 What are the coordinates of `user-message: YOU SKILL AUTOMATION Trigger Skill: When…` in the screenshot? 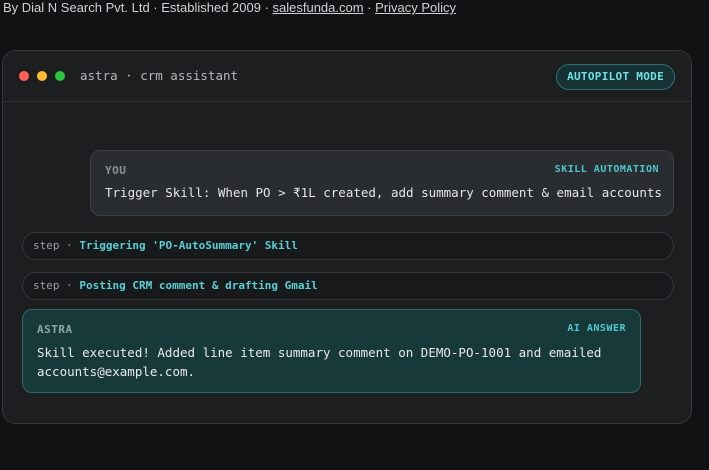 It's located at (382, 183).